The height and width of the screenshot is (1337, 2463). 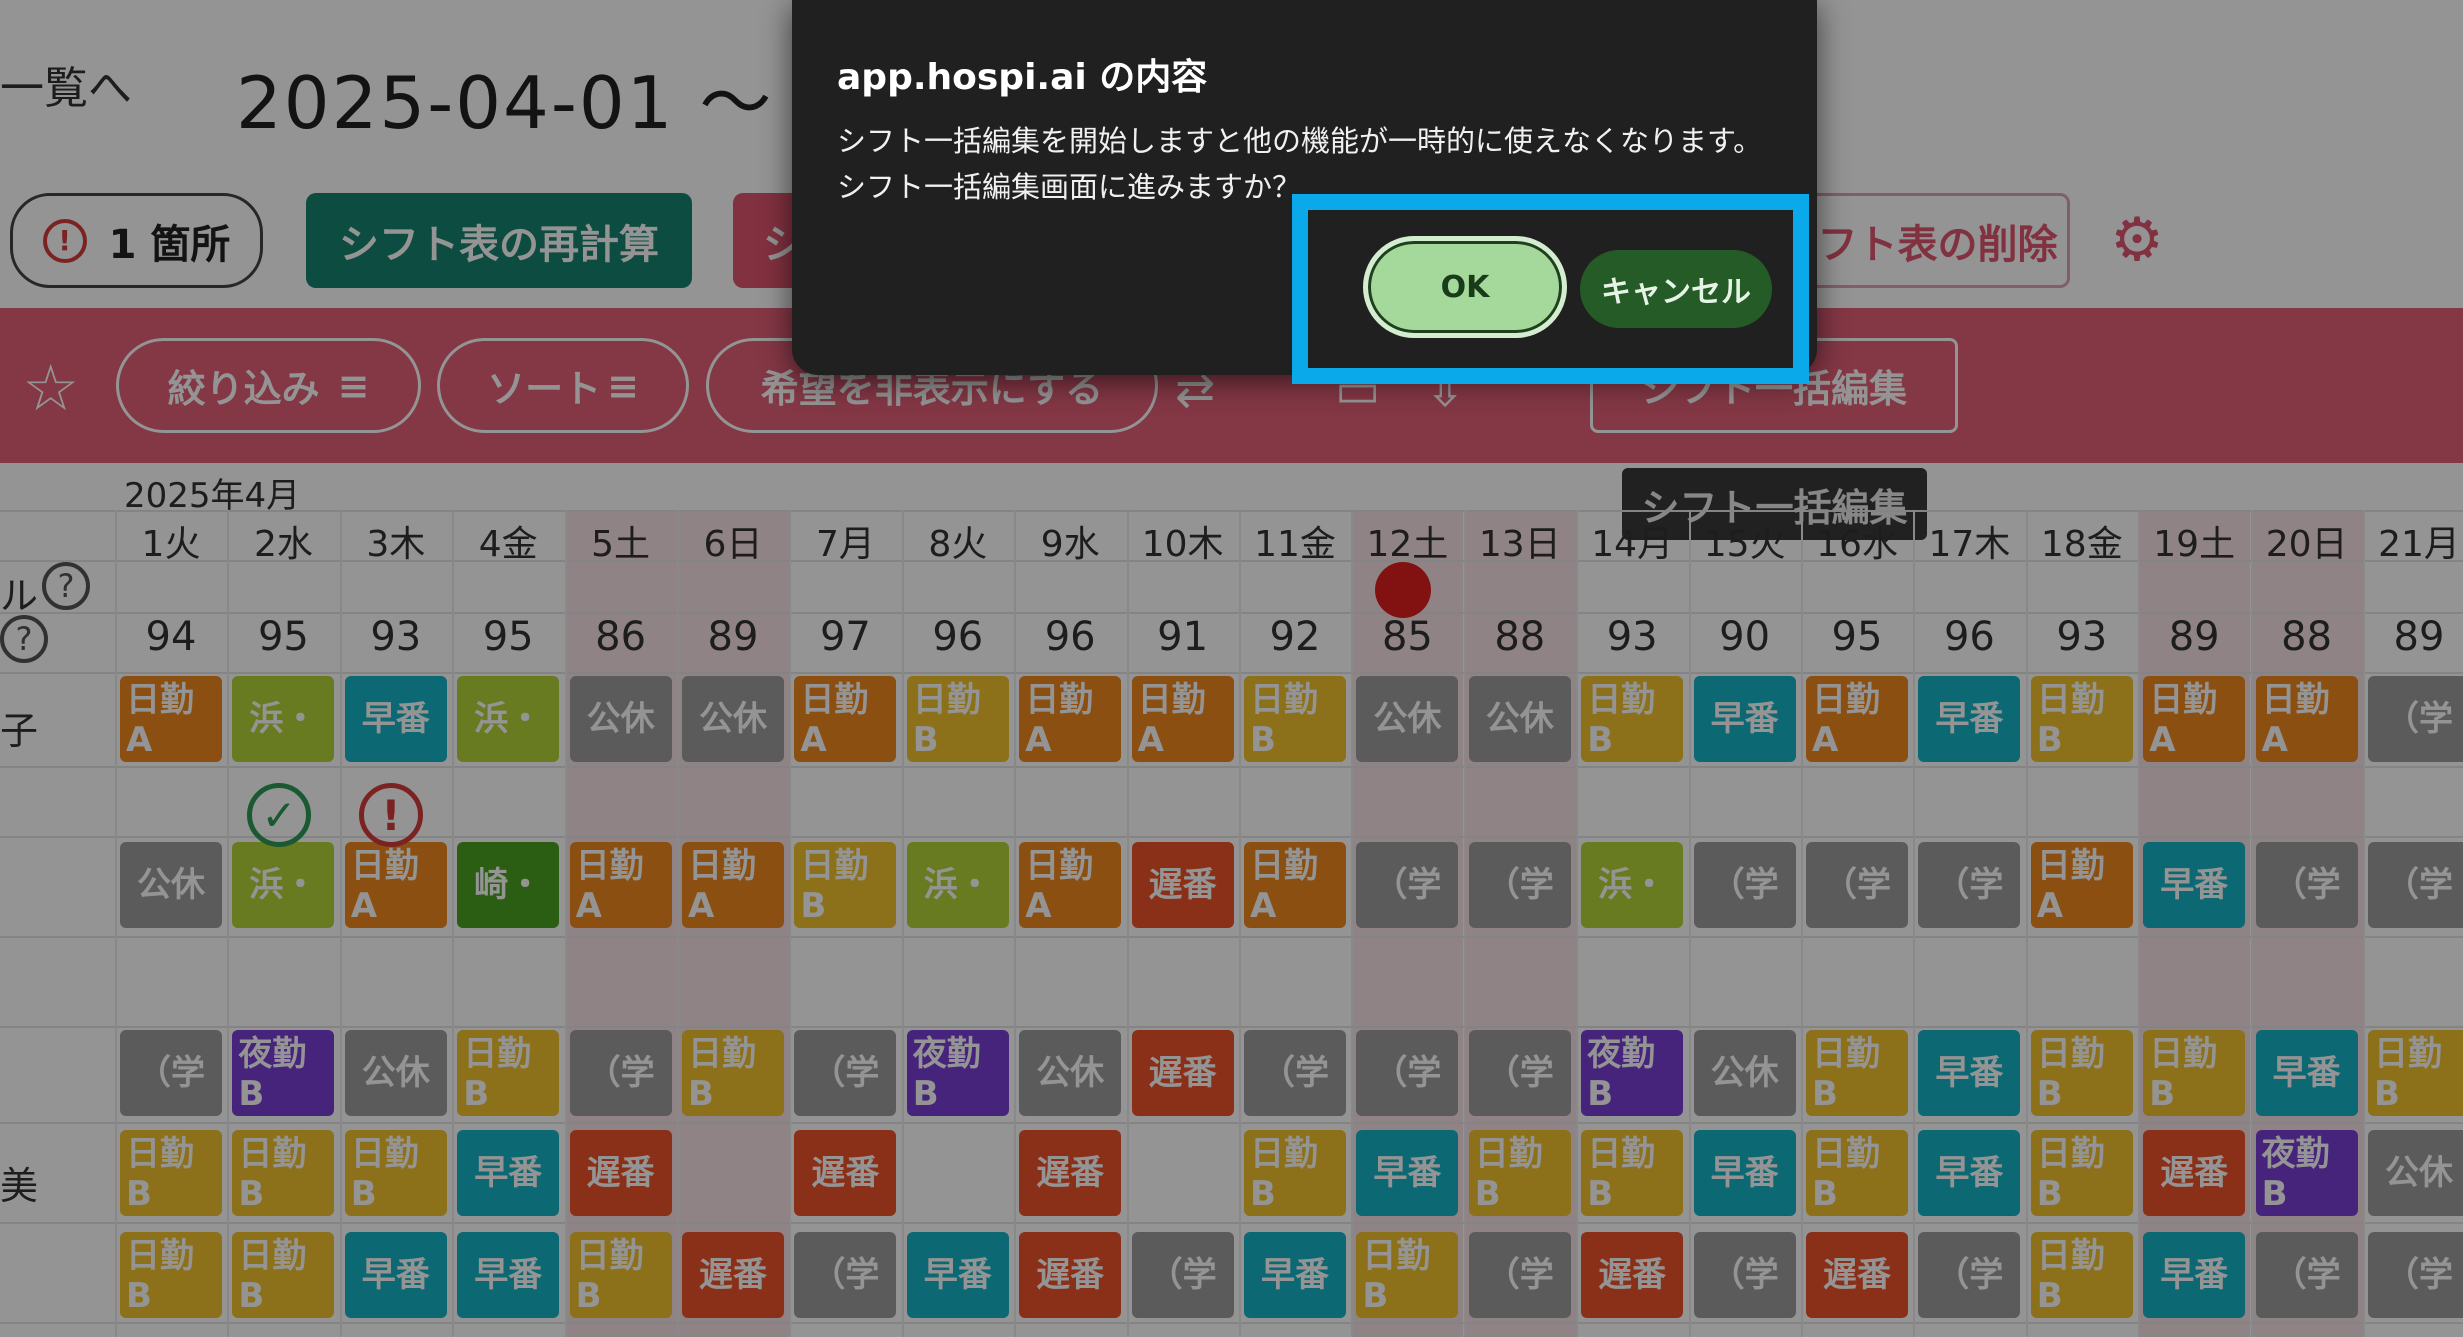 I want to click on dialog-message-line: シフト一括編集を開始しますと他の機能が一時的に使えなくなります。, so click(x=1300, y=141).